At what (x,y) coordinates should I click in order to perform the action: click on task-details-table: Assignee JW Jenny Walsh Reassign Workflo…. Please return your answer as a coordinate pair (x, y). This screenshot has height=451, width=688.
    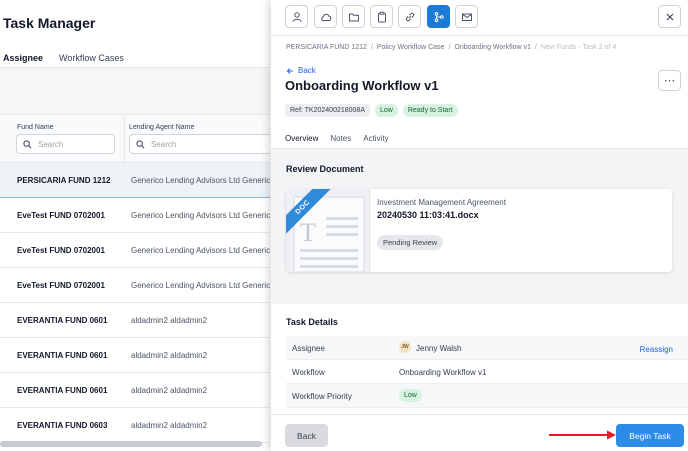
    Looking at the image, I should click on (487, 372).